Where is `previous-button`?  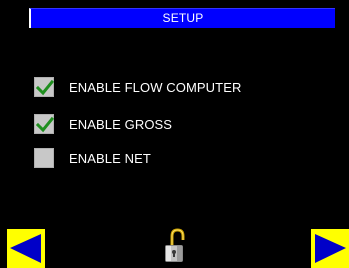
previous-button is located at coordinates (26, 248).